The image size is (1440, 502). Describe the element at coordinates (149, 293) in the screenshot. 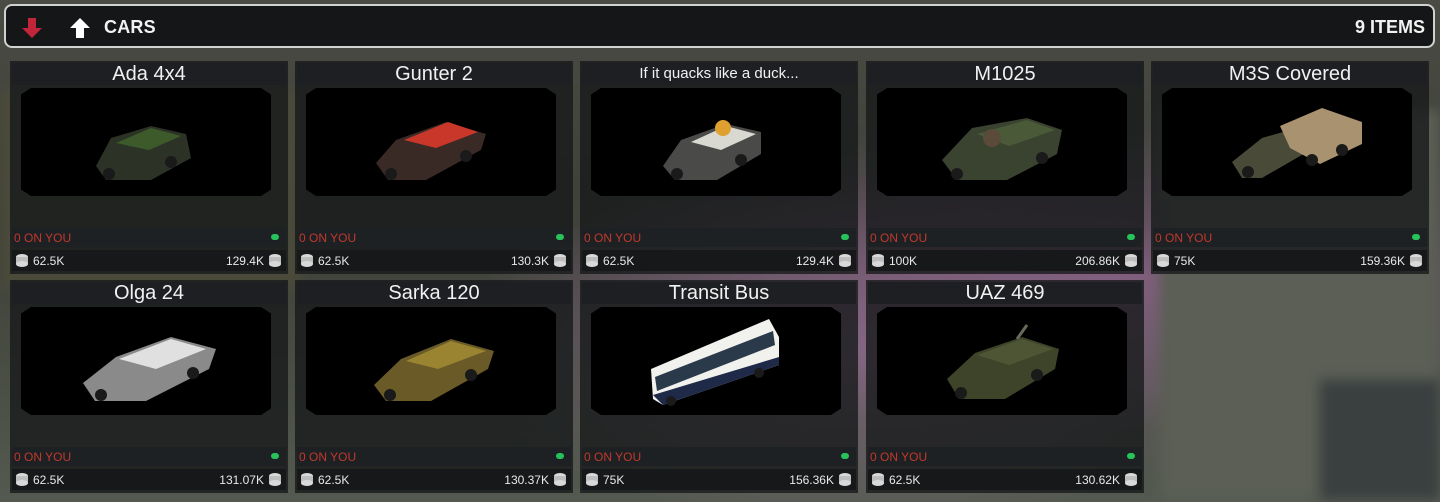

I see `item-name: Olga 24` at that location.